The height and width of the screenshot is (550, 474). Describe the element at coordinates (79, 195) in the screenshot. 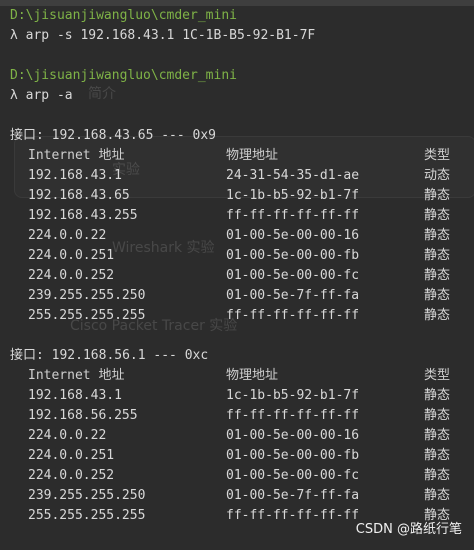

I see `cell-ip: 192.168.43.65` at that location.